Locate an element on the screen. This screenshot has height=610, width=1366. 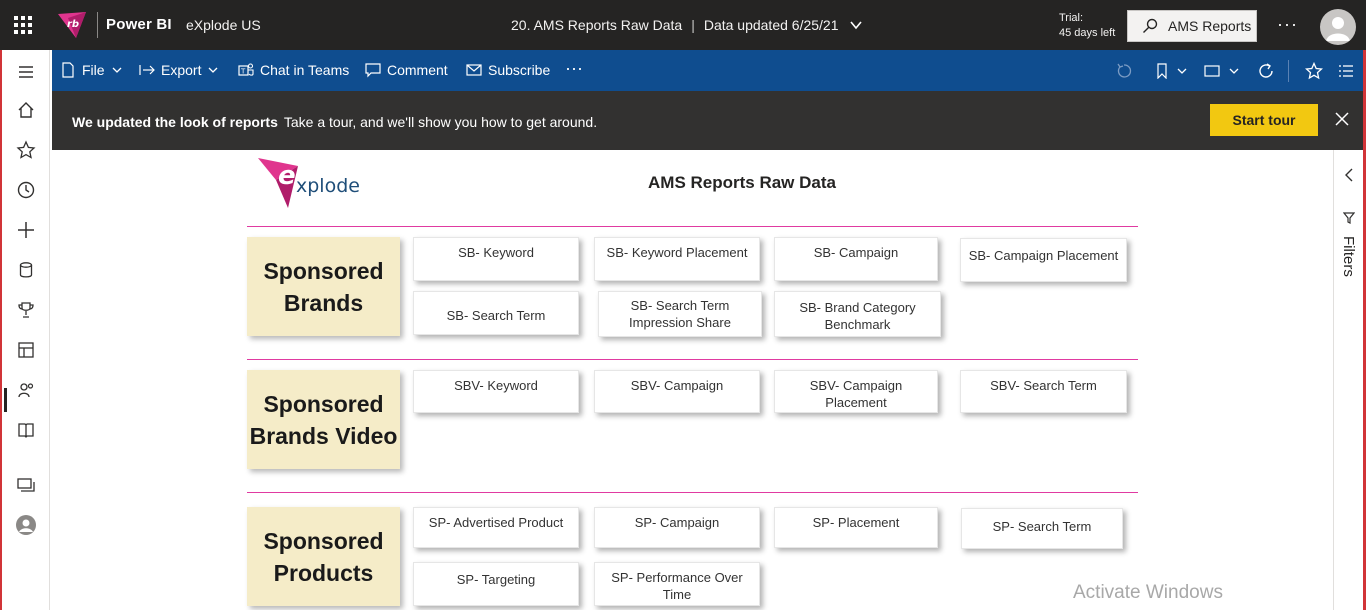
avatar is located at coordinates (1338, 27).